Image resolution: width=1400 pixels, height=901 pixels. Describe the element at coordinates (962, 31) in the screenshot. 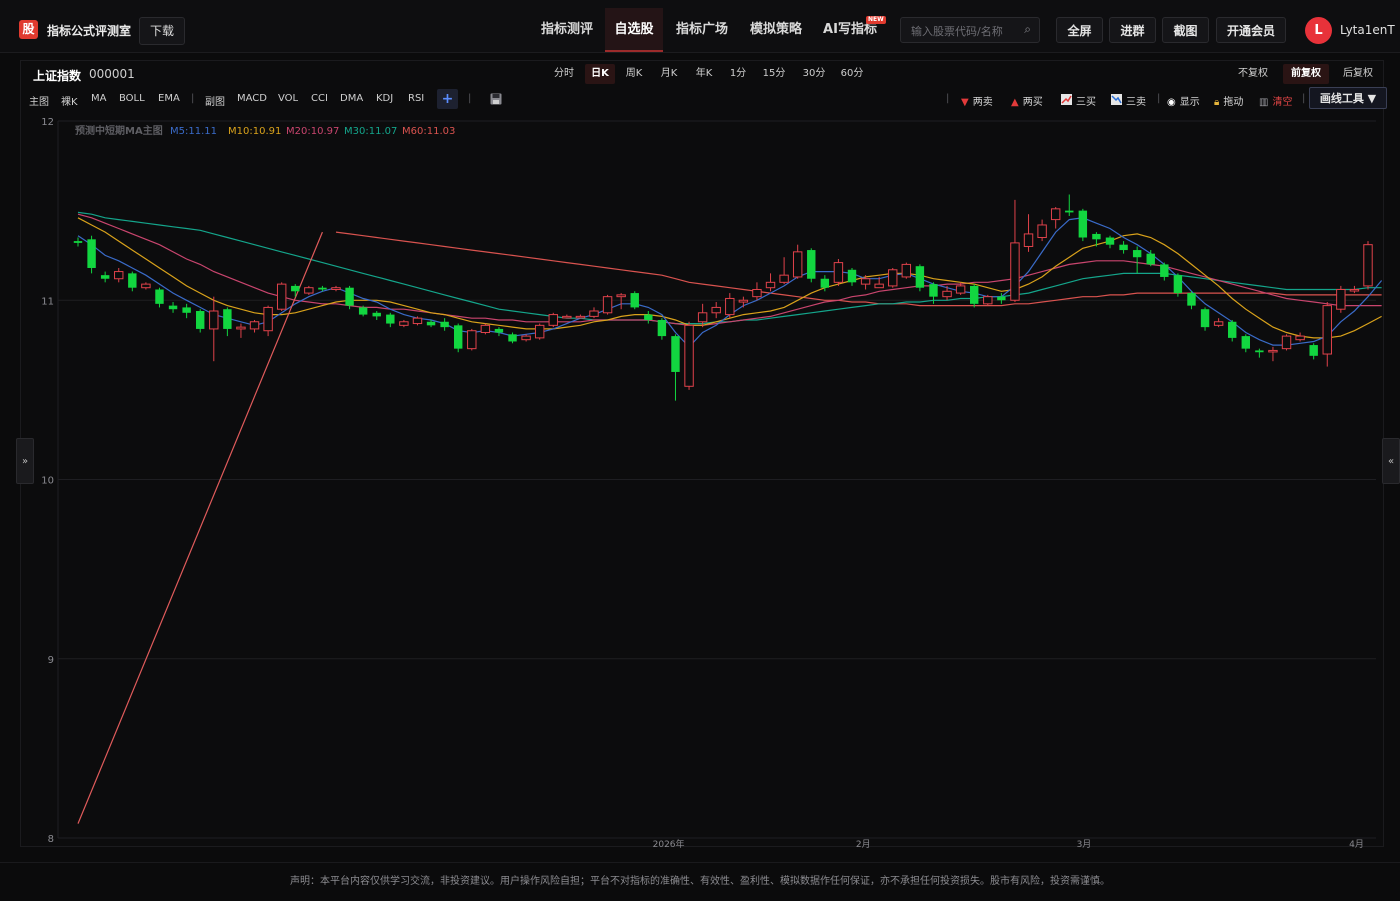

I see `search-input` at that location.